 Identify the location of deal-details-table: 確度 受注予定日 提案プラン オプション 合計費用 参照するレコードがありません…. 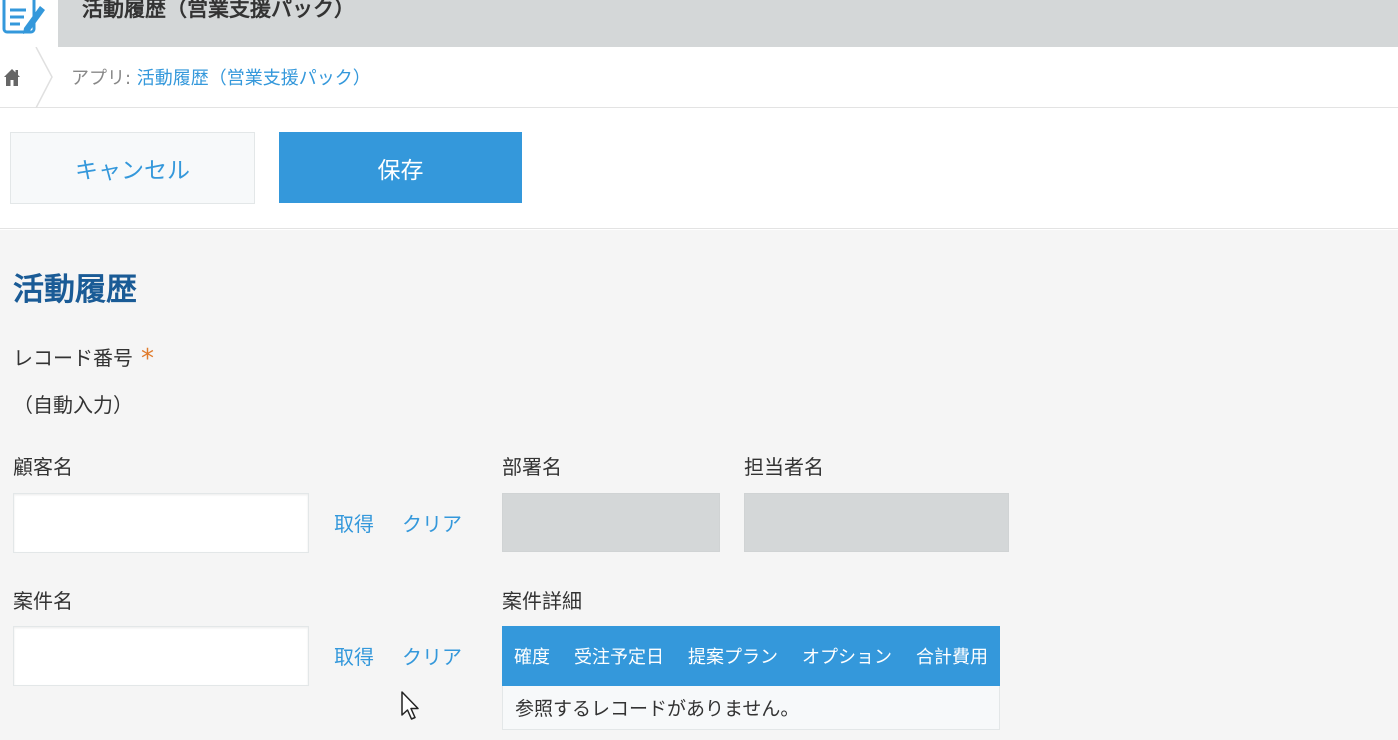
(751, 678).